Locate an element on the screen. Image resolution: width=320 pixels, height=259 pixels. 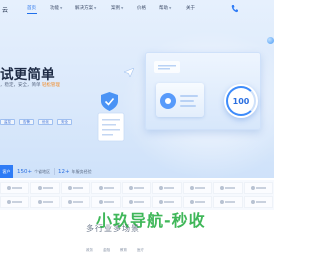
hero-headline: 试更简单 is located at coordinates (27, 75).